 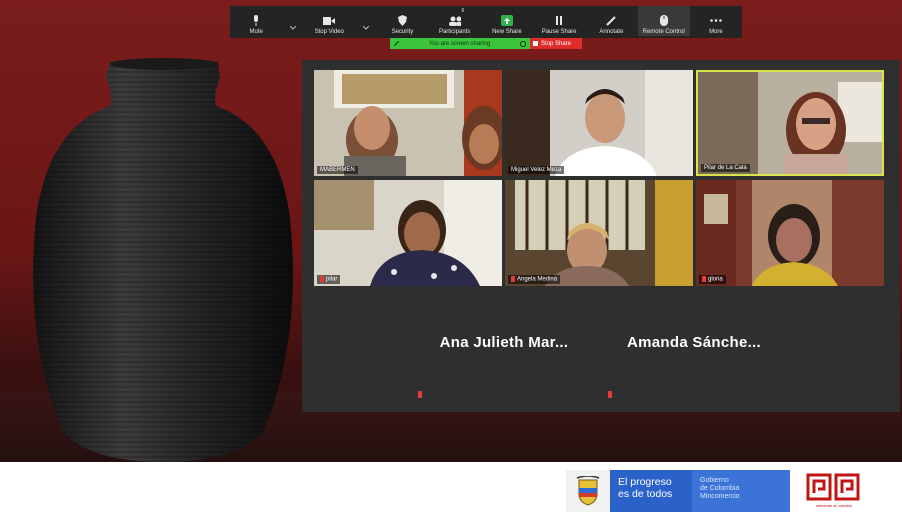 I want to click on participant-name: gloria, so click(x=712, y=279).